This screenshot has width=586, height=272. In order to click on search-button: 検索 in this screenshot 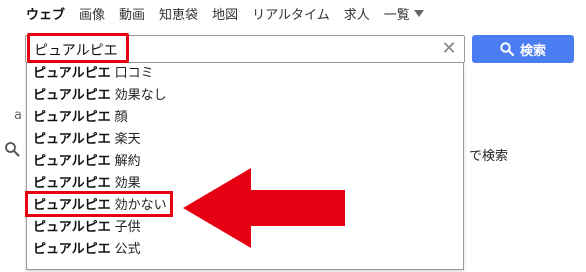, I will do `click(523, 49)`.